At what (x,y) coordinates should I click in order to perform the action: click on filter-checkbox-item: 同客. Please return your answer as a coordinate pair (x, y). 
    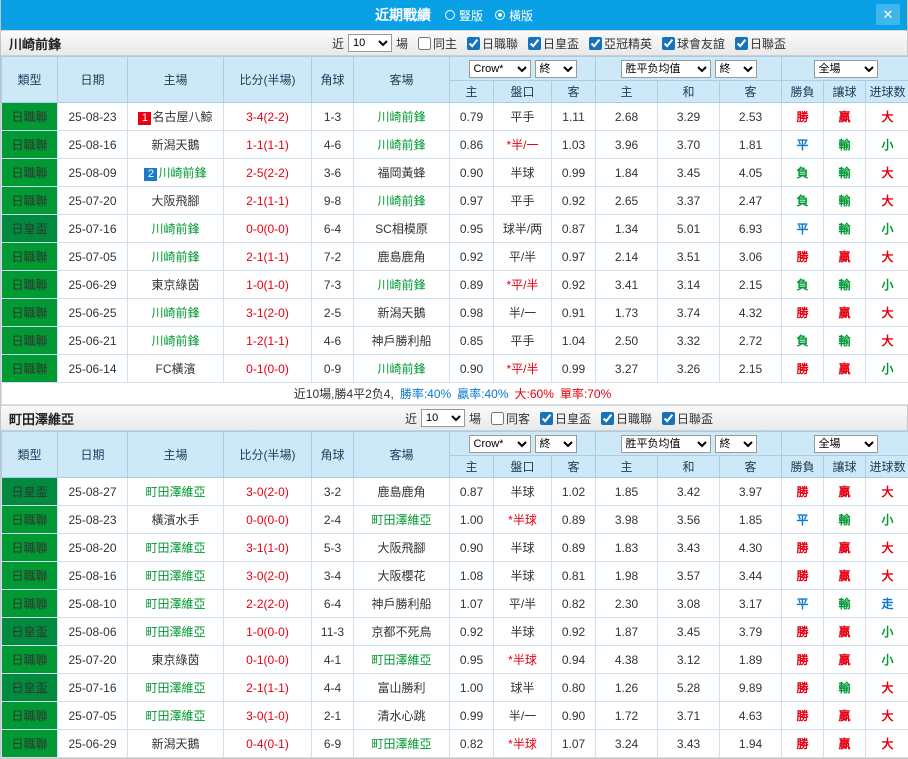
    Looking at the image, I should click on (510, 418).